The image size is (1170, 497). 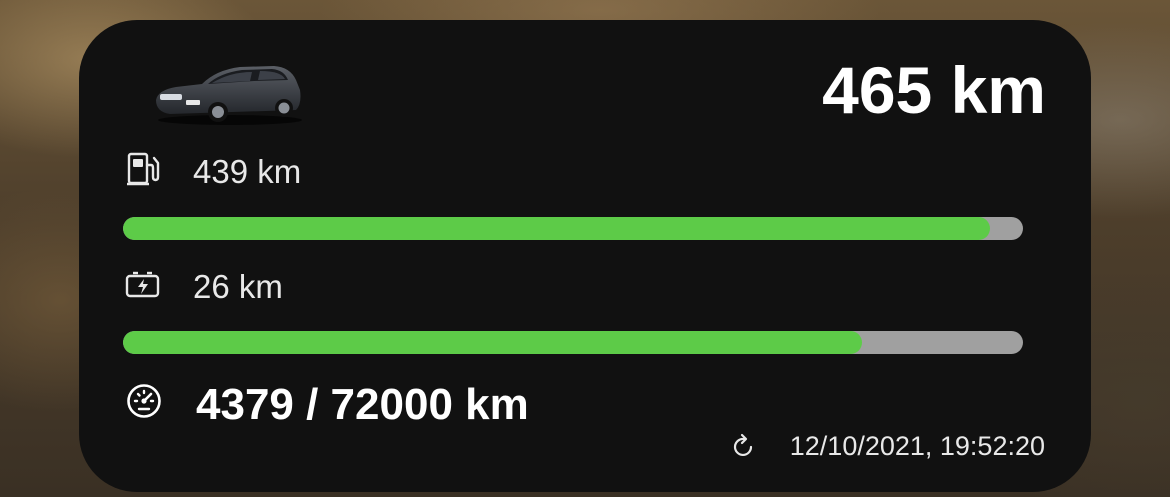 I want to click on total-range-value: 465 km, so click(x=934, y=90).